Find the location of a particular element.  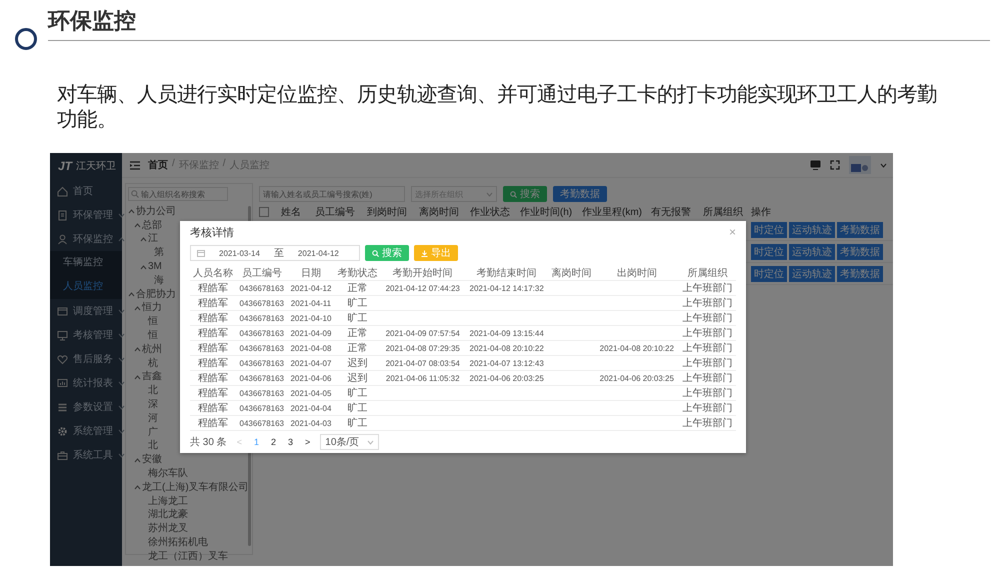

breadcrumb-link: 首页 is located at coordinates (158, 165).